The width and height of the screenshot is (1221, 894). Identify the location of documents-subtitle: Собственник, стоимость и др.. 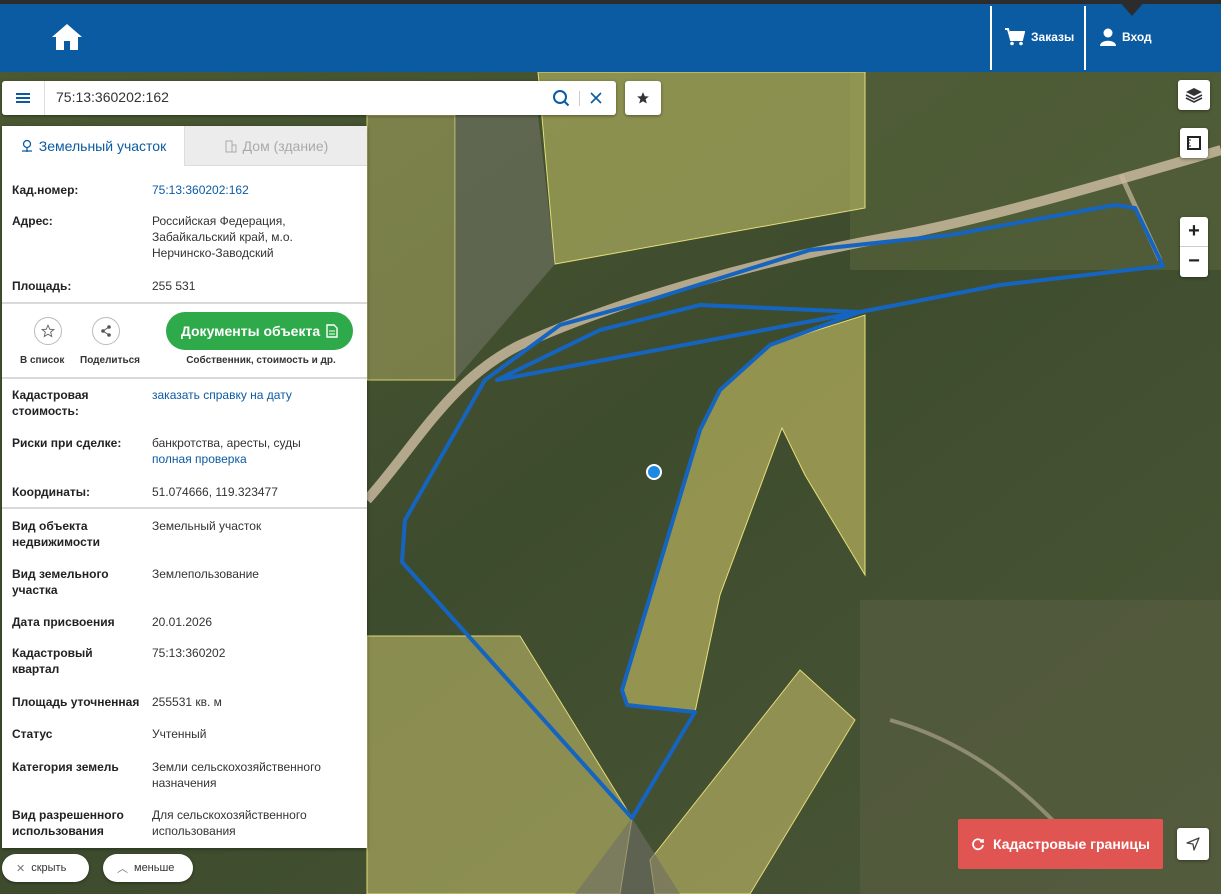
(261, 360).